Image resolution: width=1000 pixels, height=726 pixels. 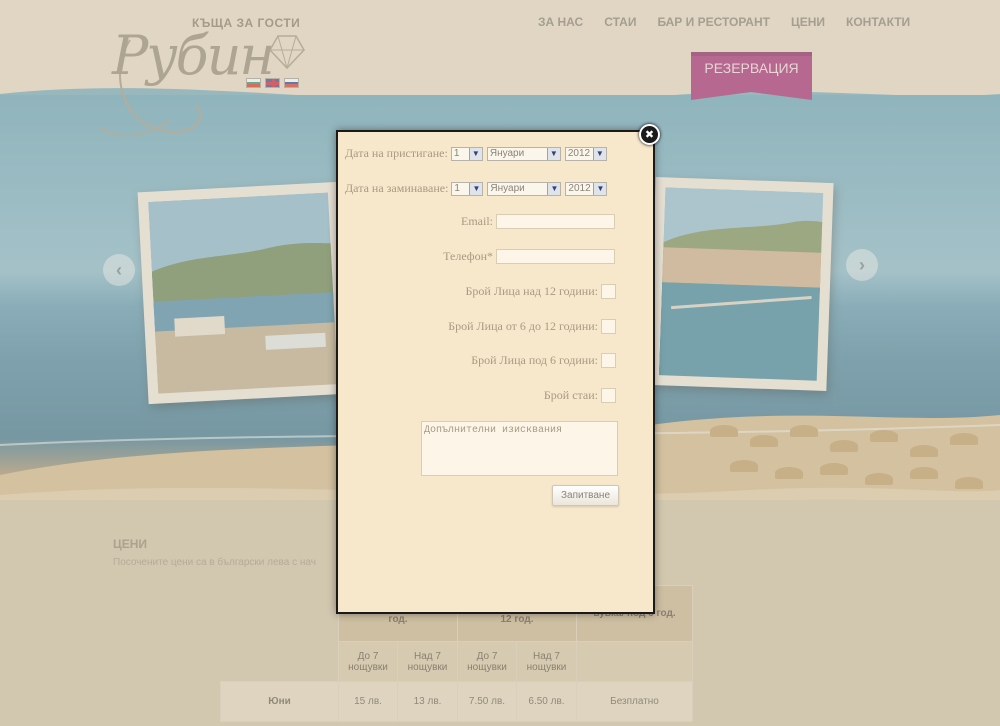 I want to click on arrival-year-select: 2012 ▼, so click(x=585, y=153).